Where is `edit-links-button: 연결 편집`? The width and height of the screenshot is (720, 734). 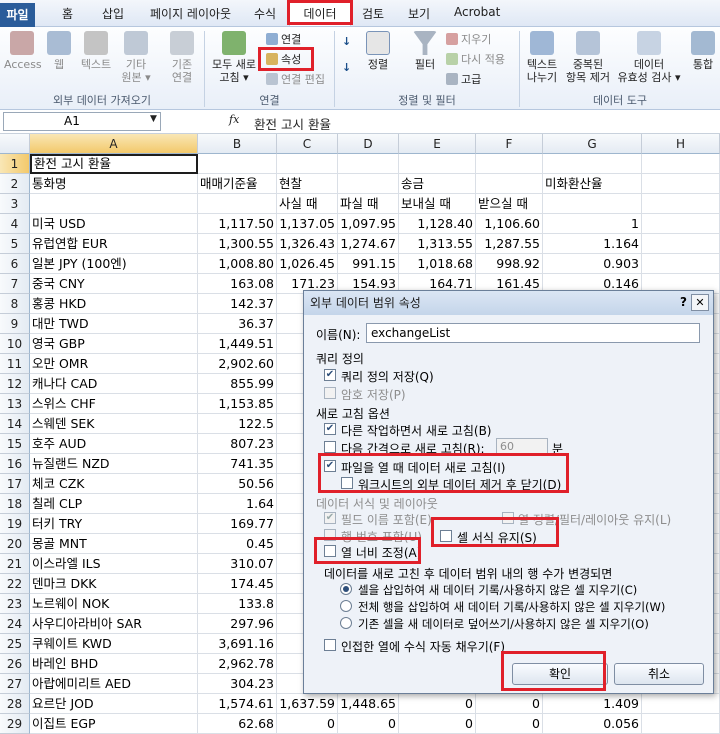
edit-links-button: 연결 편집 is located at coordinates (295, 79).